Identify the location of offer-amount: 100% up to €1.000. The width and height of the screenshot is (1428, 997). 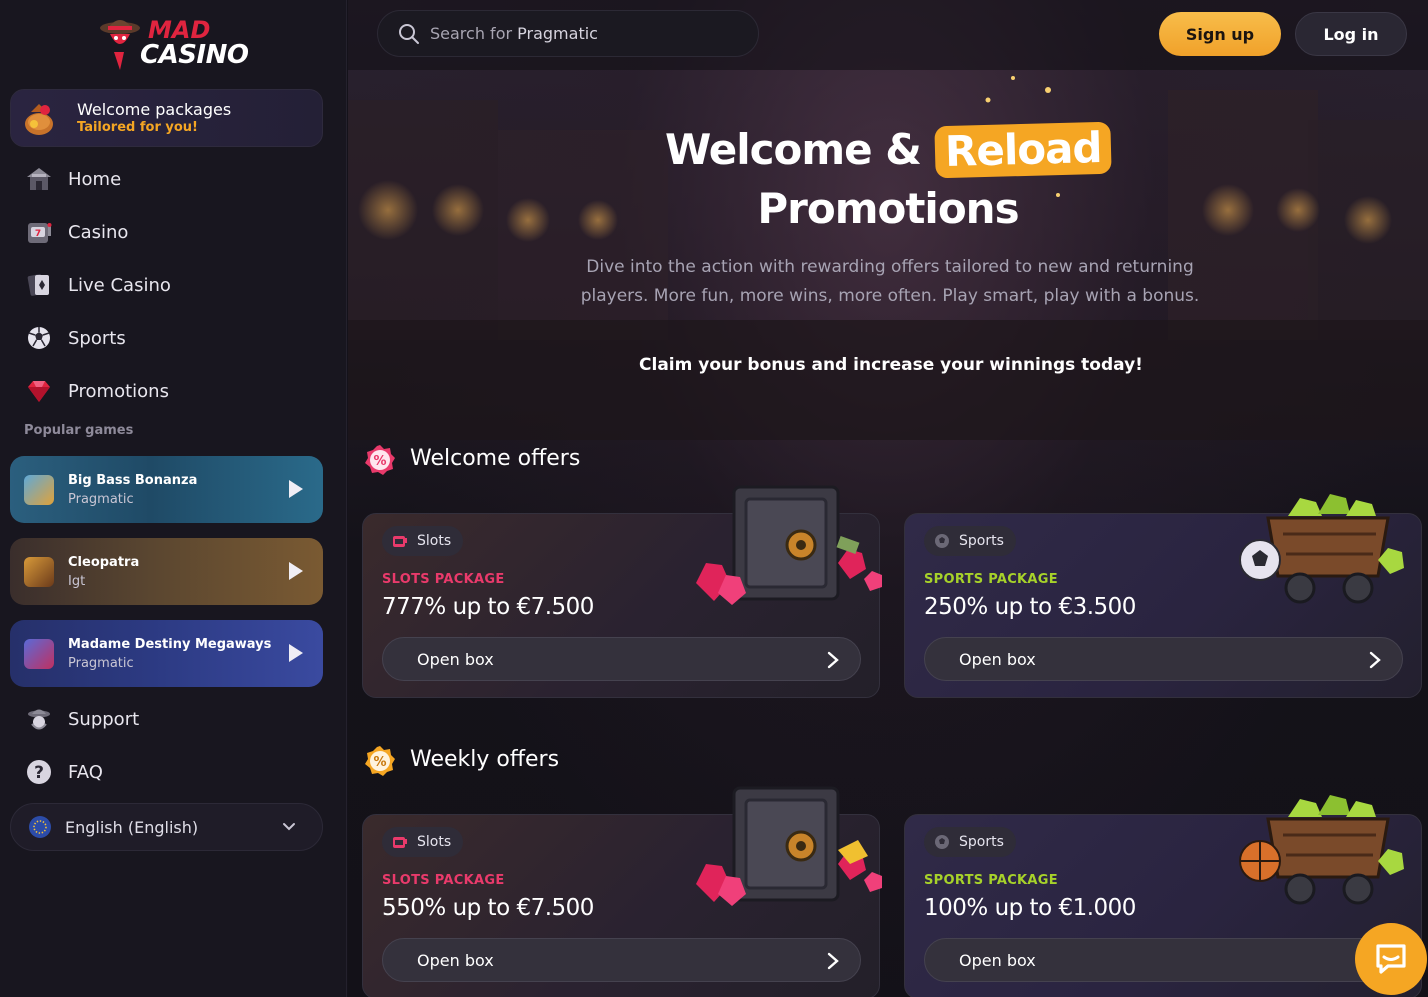
(1030, 908).